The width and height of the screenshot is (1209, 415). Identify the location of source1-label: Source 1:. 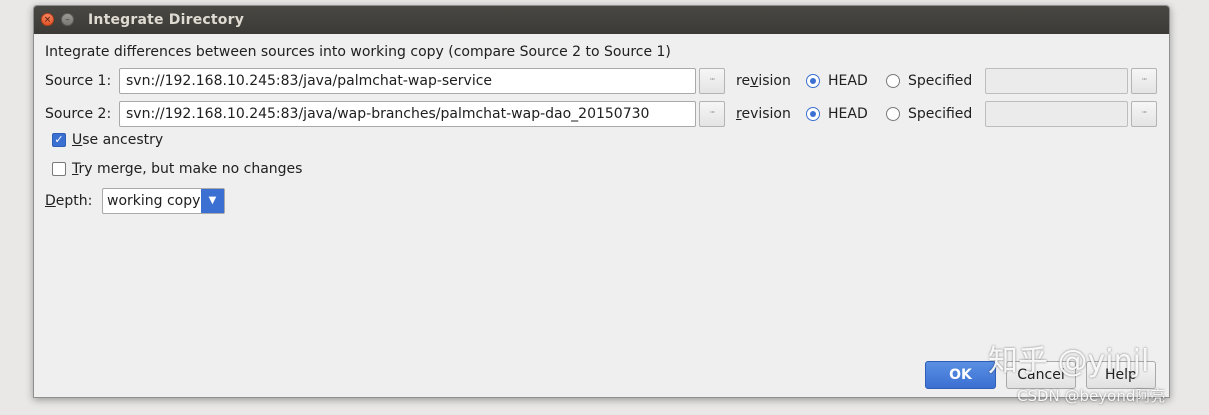
(78, 81).